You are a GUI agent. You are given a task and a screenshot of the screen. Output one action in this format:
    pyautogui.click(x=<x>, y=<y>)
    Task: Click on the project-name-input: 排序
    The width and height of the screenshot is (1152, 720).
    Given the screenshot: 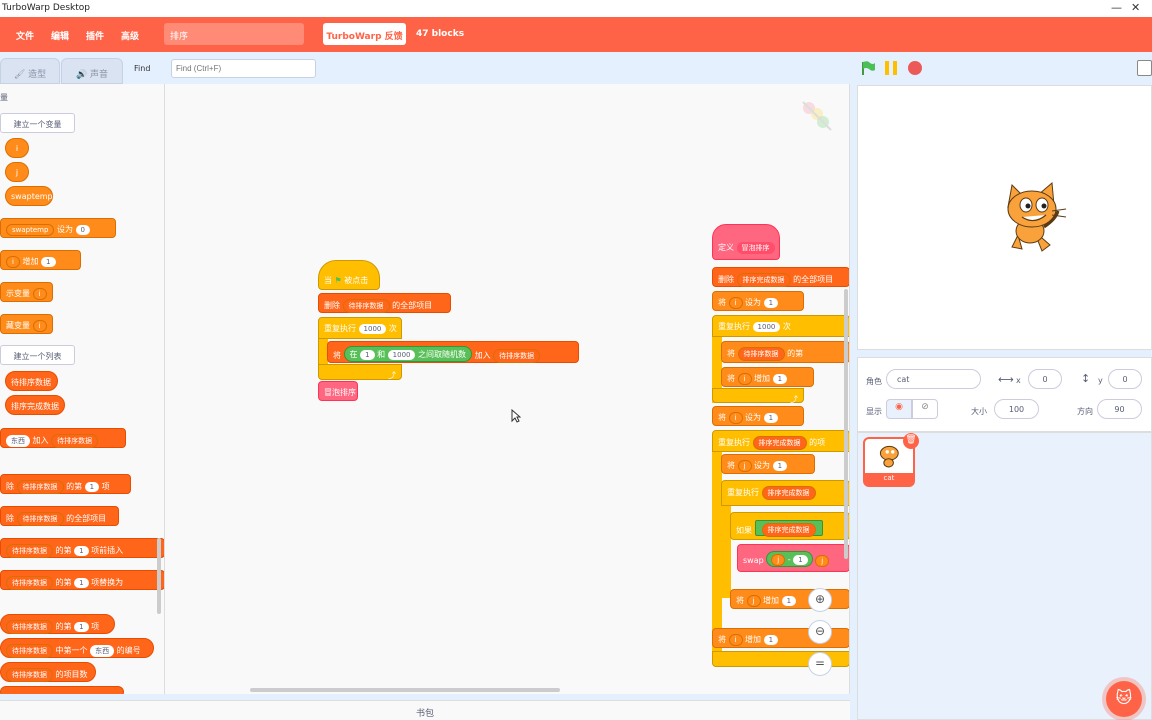 What is the action you would take?
    pyautogui.click(x=234, y=34)
    